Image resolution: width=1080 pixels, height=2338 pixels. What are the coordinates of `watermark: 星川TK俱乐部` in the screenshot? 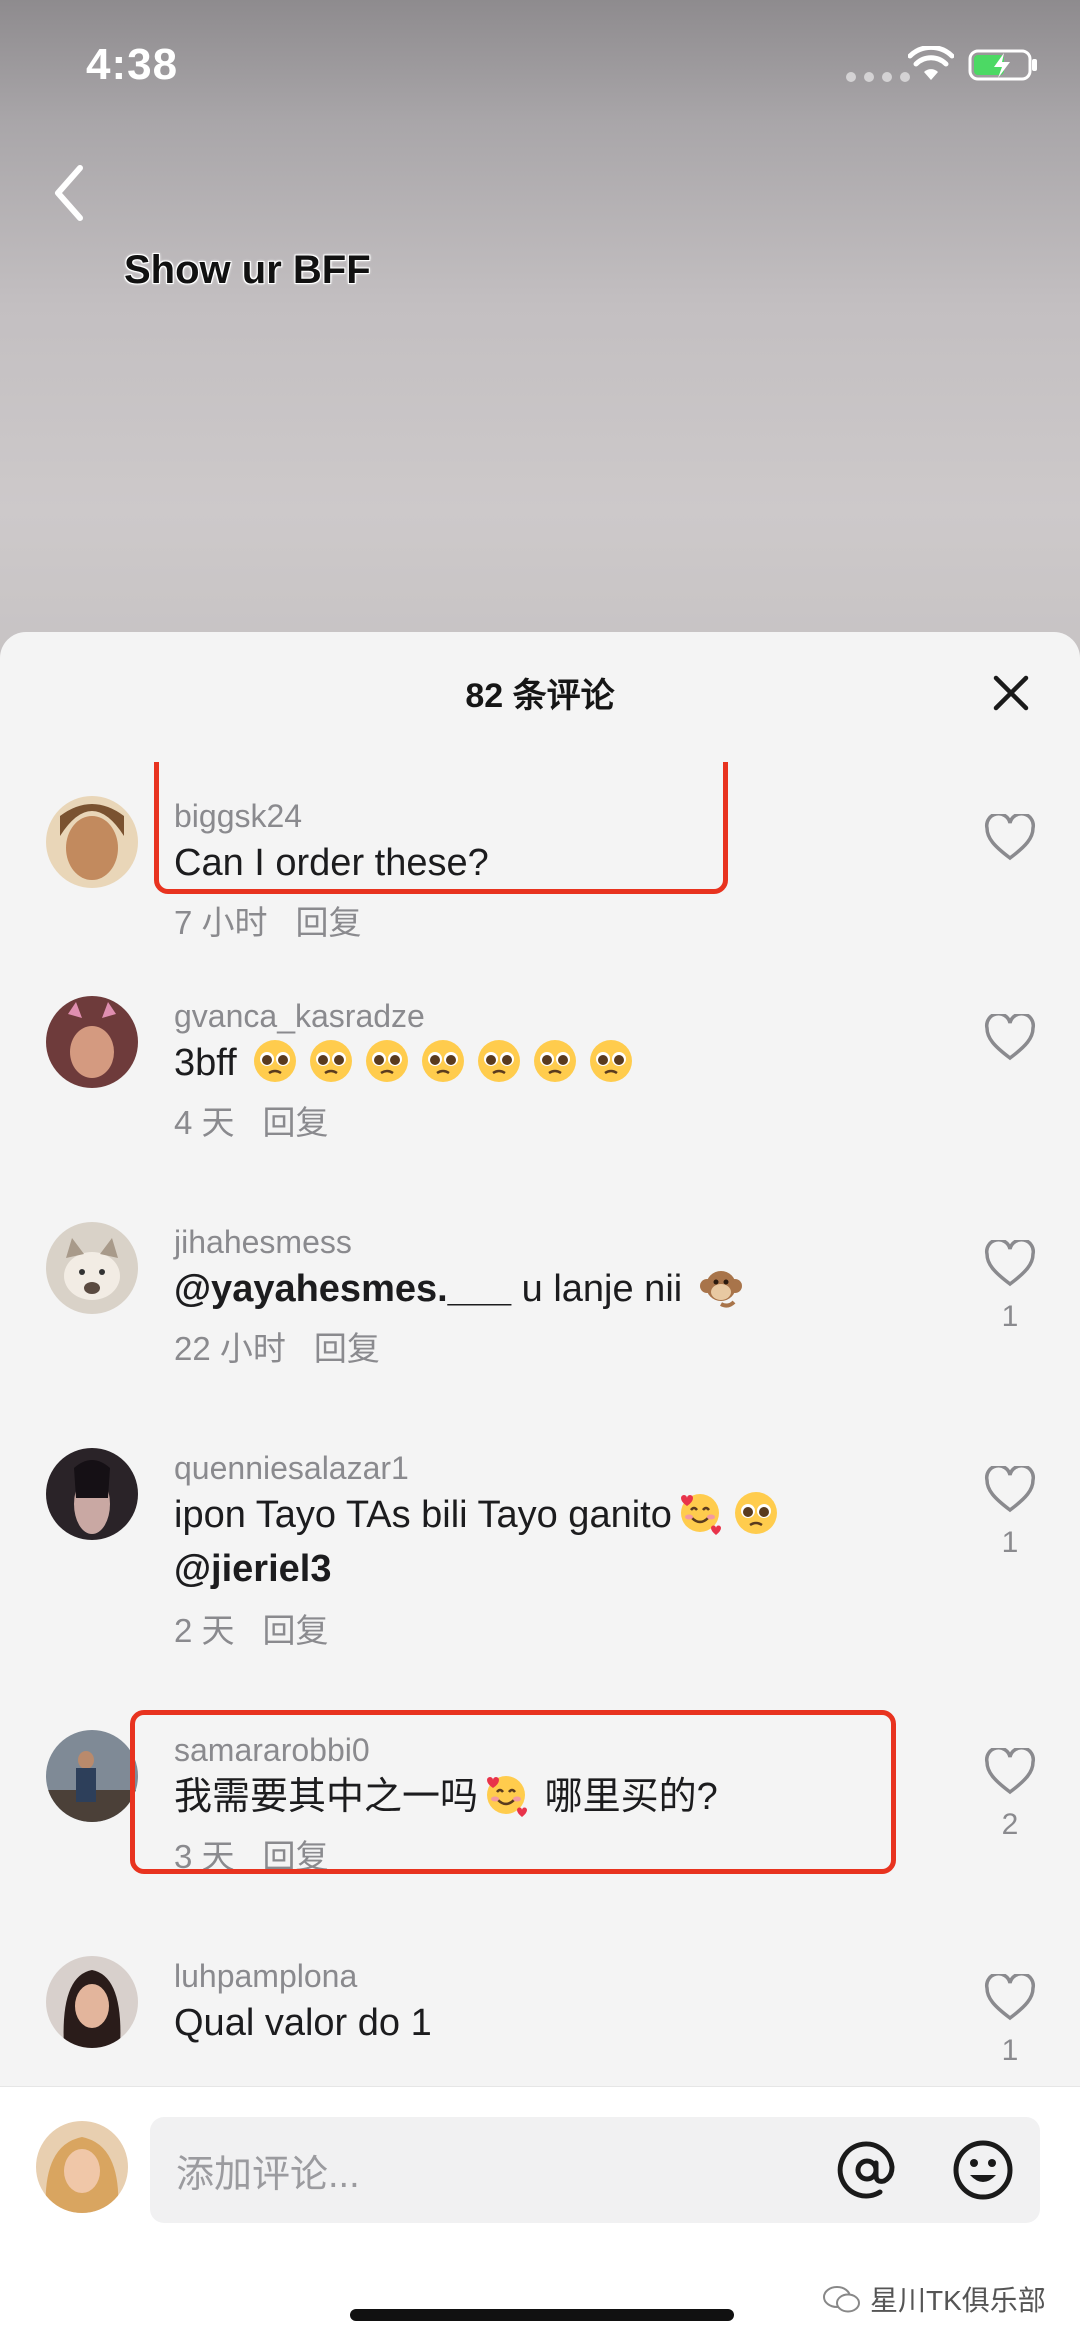 It's located at (934, 2299).